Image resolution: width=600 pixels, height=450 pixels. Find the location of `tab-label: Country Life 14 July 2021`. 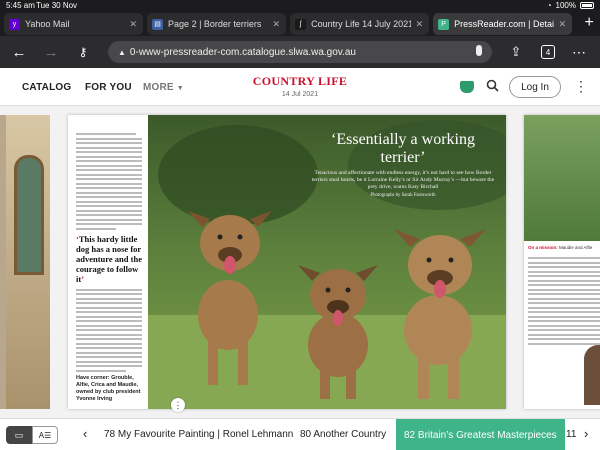

tab-label: Country Life 14 July 2021 is located at coordinates (361, 24).